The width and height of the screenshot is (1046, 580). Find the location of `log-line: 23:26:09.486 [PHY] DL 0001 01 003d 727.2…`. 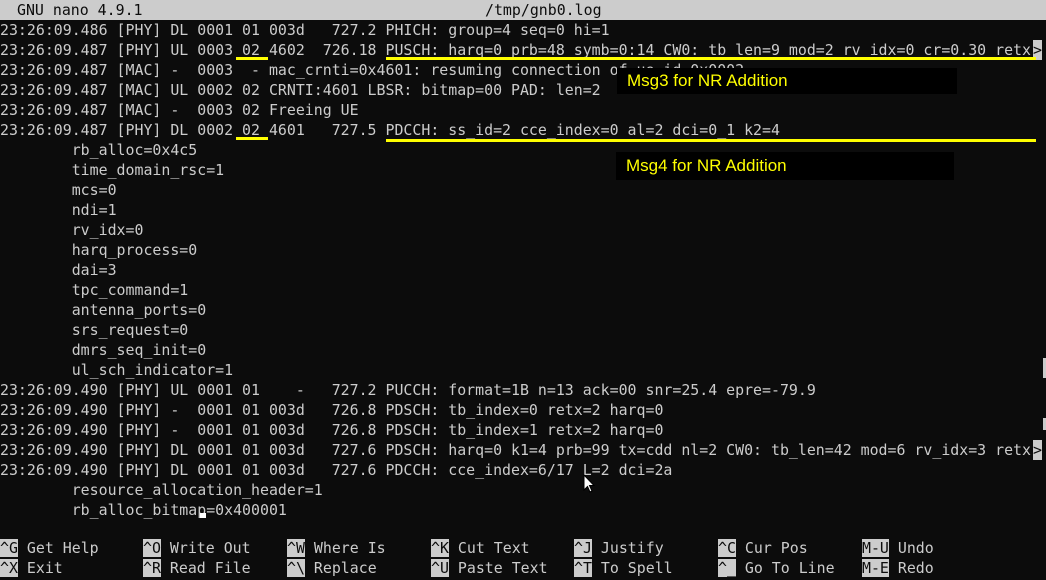

log-line: 23:26:09.486 [PHY] DL 0001 01 003d 727.2… is located at coordinates (523, 30).